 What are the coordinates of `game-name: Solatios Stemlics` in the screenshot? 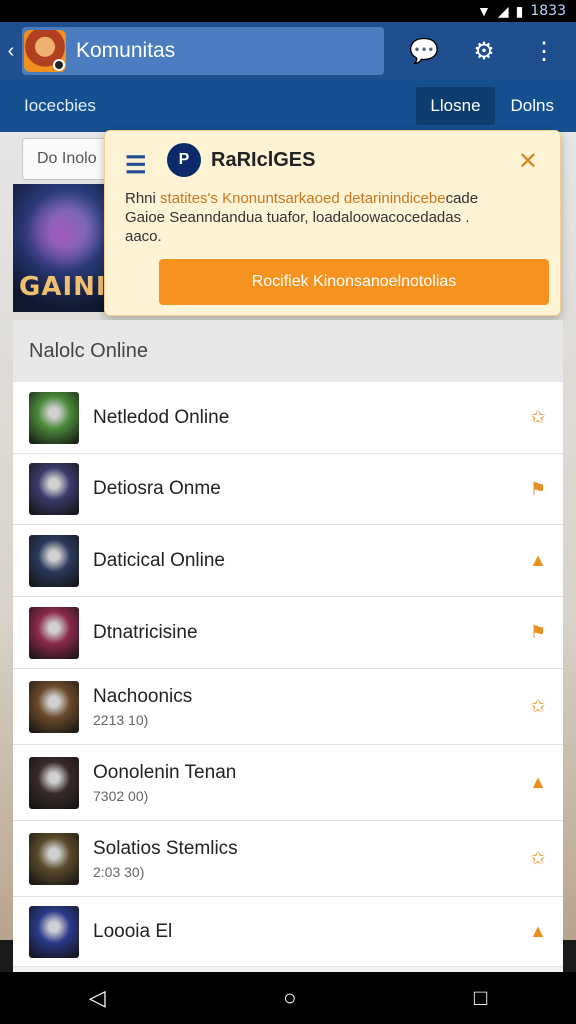 It's located at (165, 848).